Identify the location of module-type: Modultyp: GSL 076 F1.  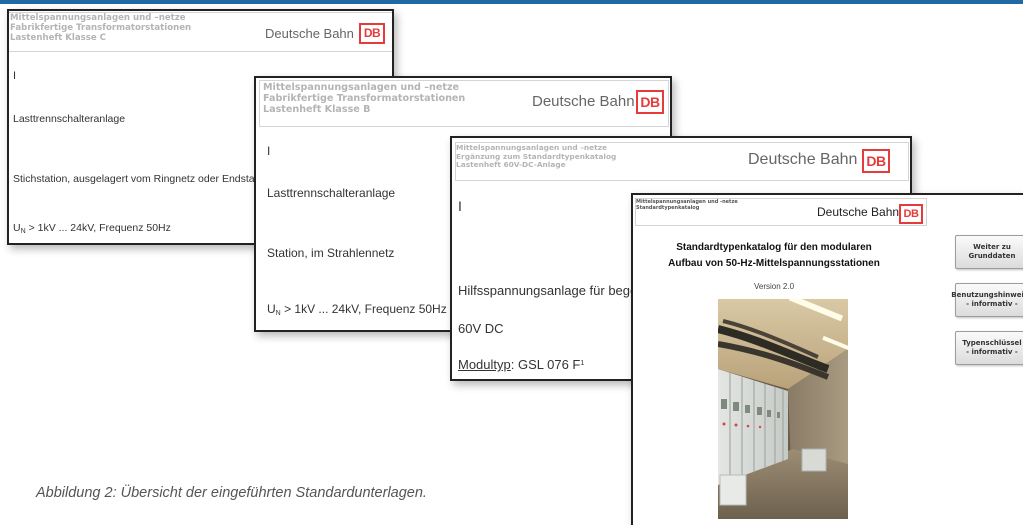
(521, 364).